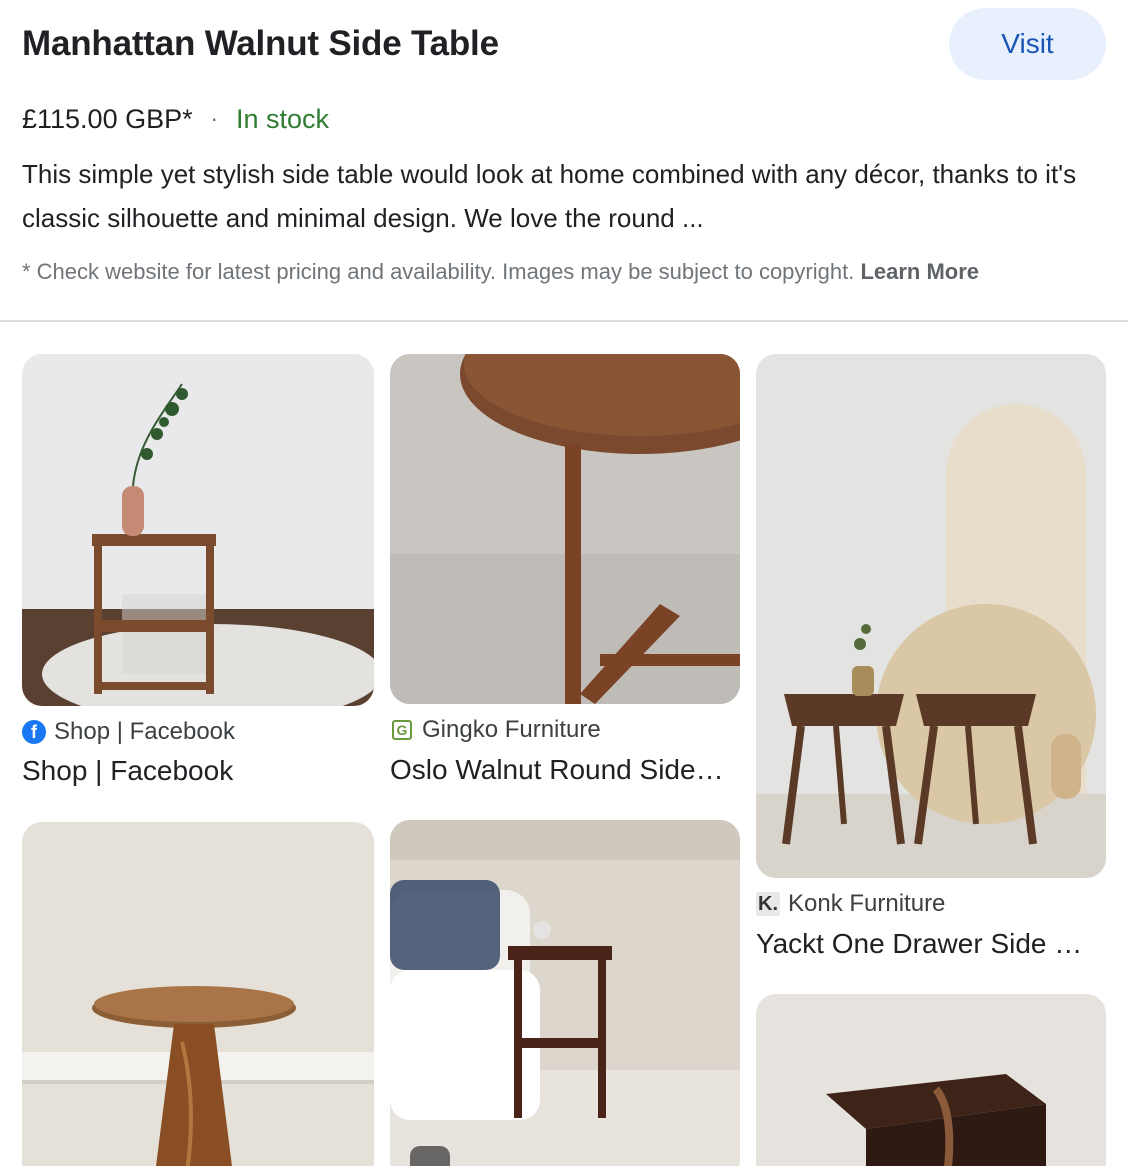  What do you see at coordinates (768, 904) in the screenshot?
I see `konk-icon: K.` at bounding box center [768, 904].